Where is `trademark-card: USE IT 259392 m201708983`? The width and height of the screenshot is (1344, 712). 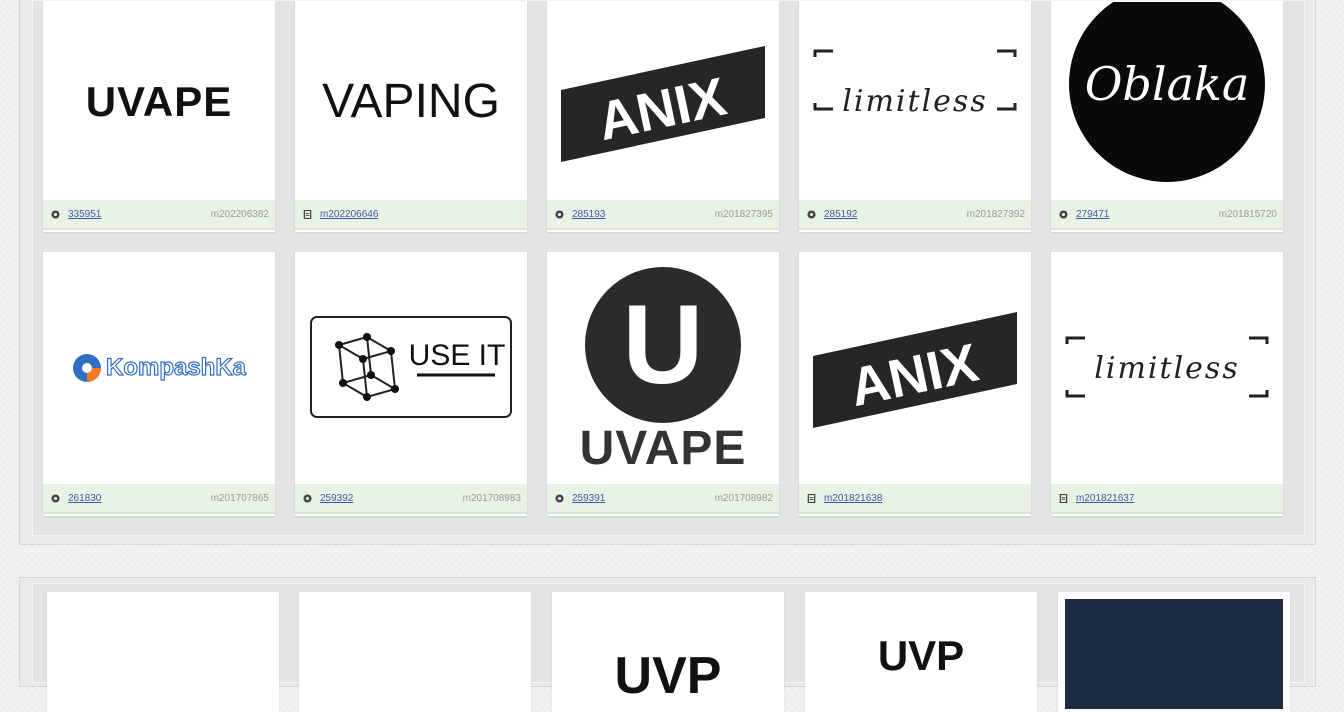 trademark-card: USE IT 259392 m201708983 is located at coordinates (411, 384).